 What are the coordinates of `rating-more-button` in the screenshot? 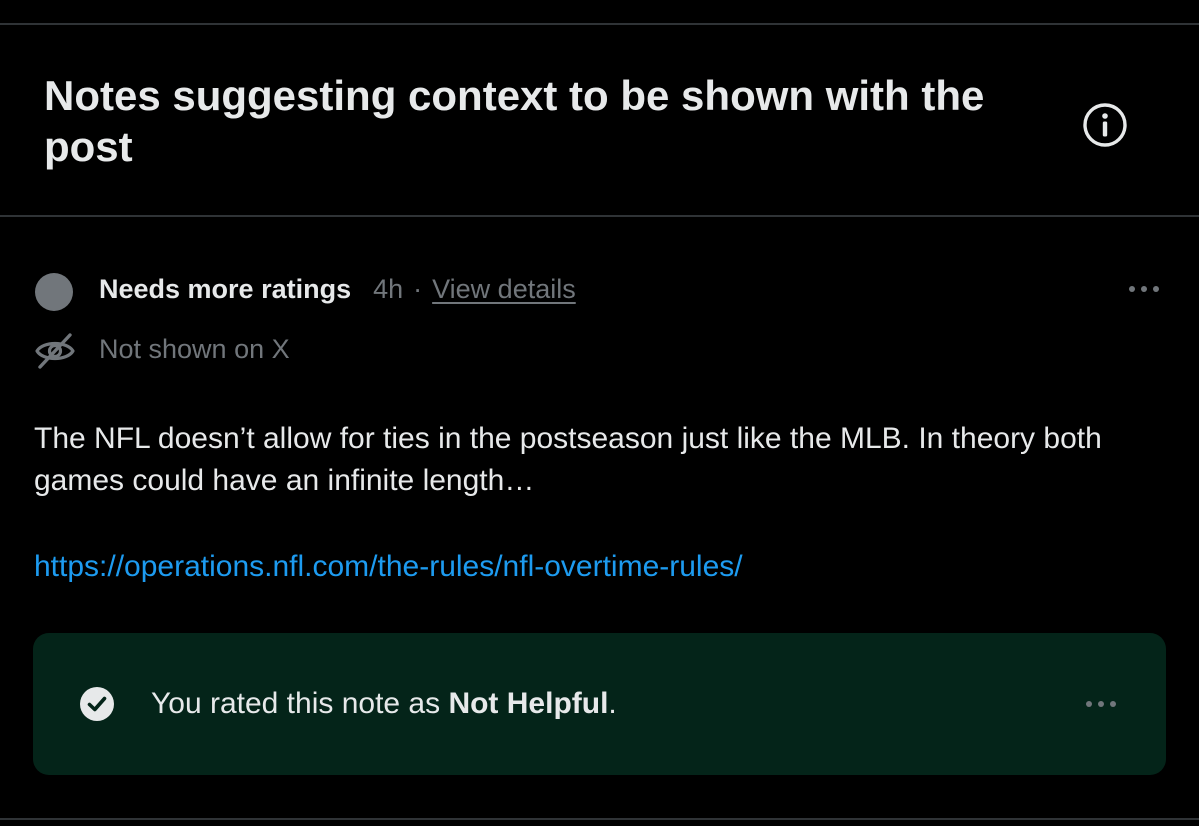 It's located at (1101, 704).